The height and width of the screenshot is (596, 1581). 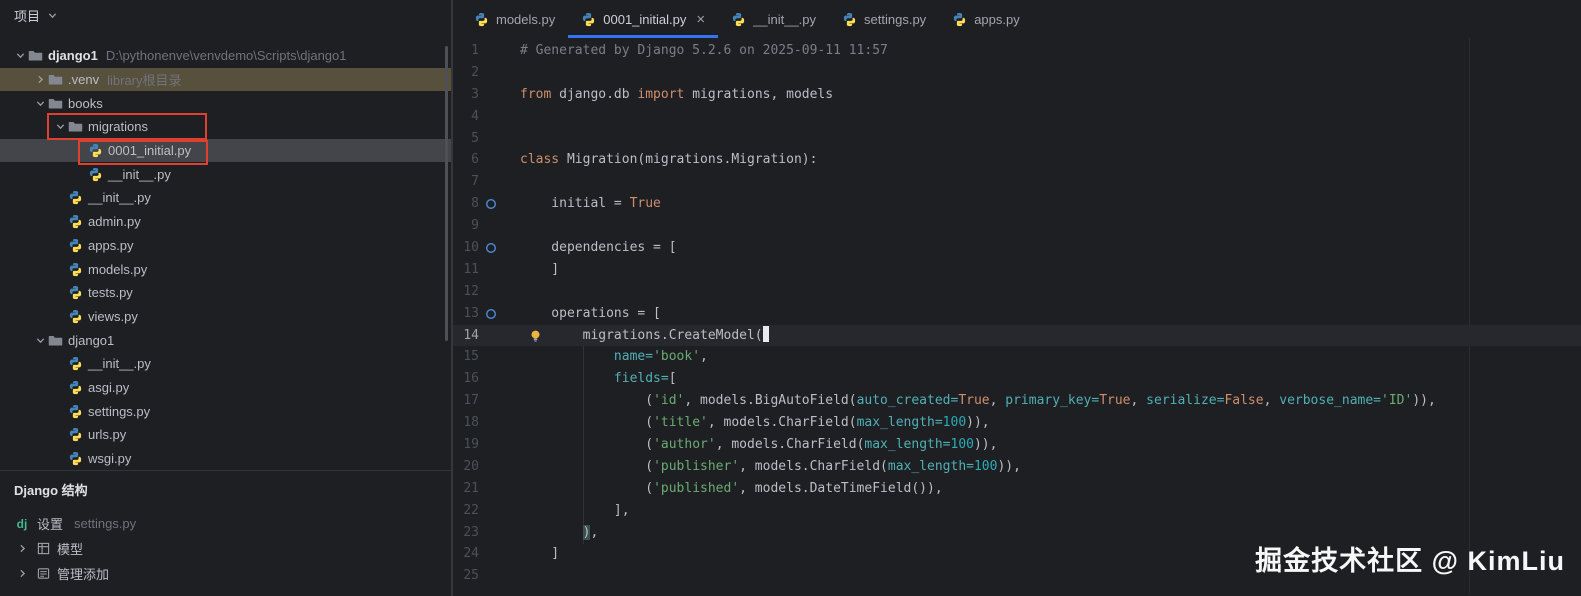 What do you see at coordinates (471, 379) in the screenshot?
I see `line-number: 16` at bounding box center [471, 379].